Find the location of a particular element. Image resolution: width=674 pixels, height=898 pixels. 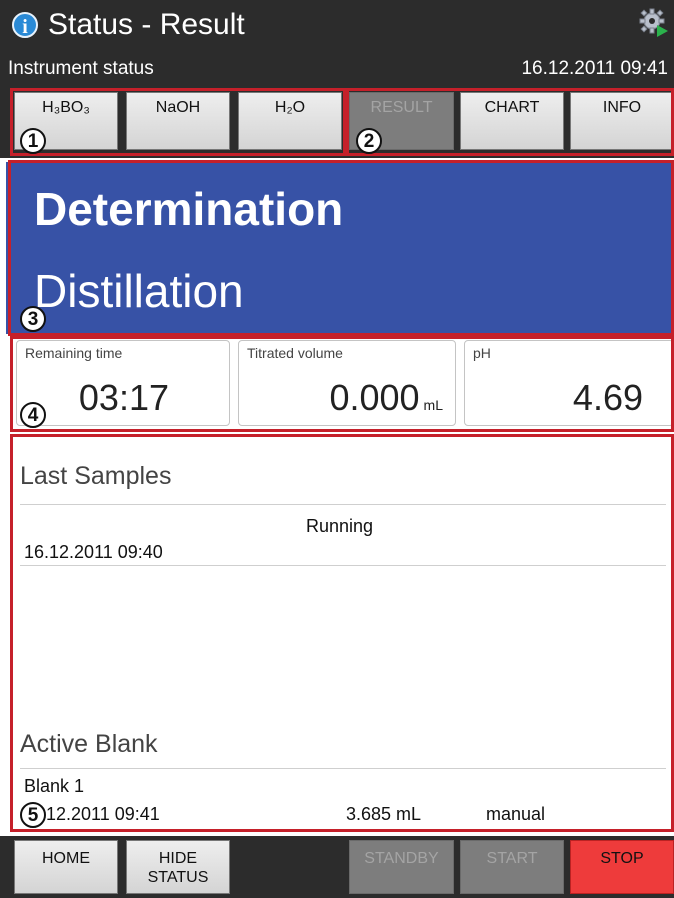

stop-button: STOP is located at coordinates (622, 867).